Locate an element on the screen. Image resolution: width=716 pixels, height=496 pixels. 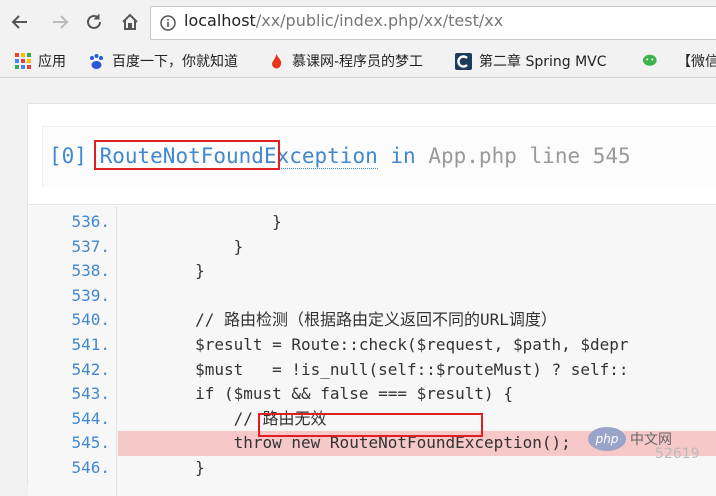
home-button is located at coordinates (130, 22).